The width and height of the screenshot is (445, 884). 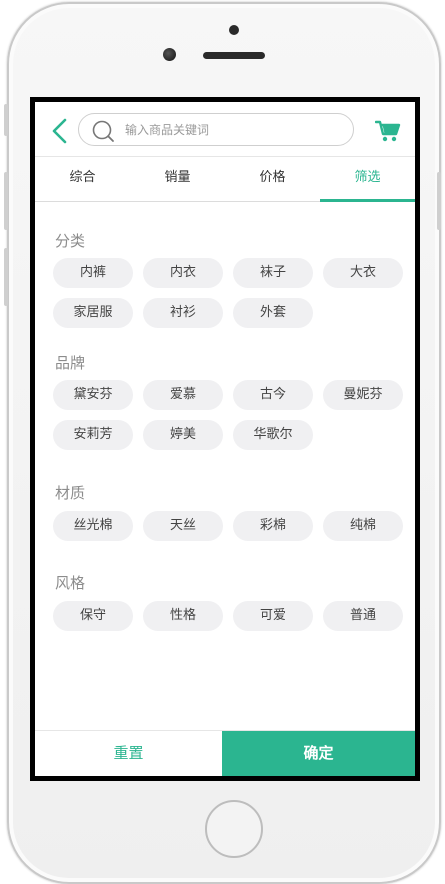 I want to click on filter-option: 衬衫, so click(x=183, y=313).